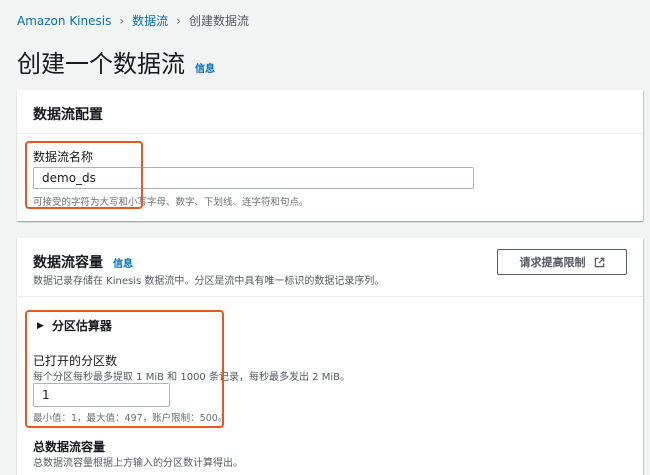 The width and height of the screenshot is (650, 475). What do you see at coordinates (68, 115) in the screenshot?
I see `config-panel-title: 数据流配置` at bounding box center [68, 115].